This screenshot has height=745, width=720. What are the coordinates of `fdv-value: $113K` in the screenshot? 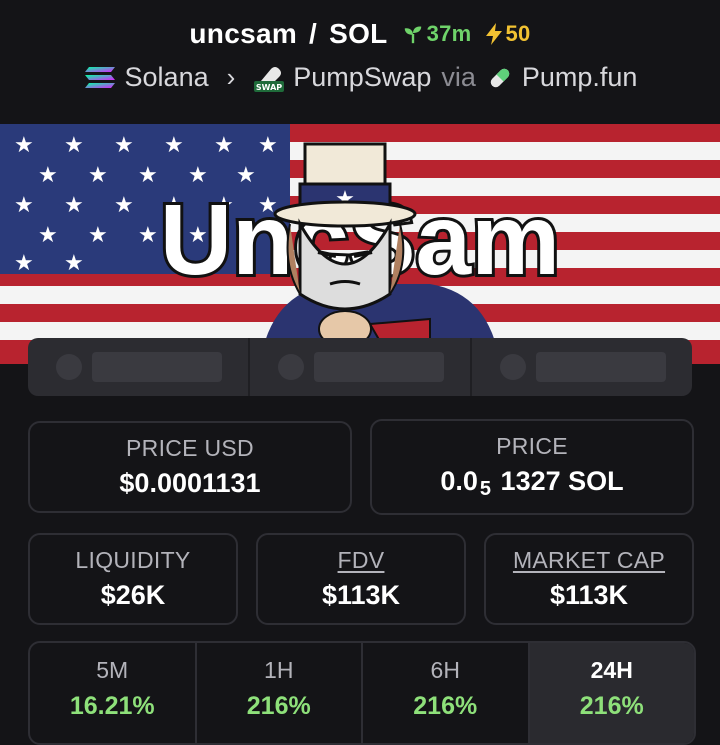 It's located at (361, 595).